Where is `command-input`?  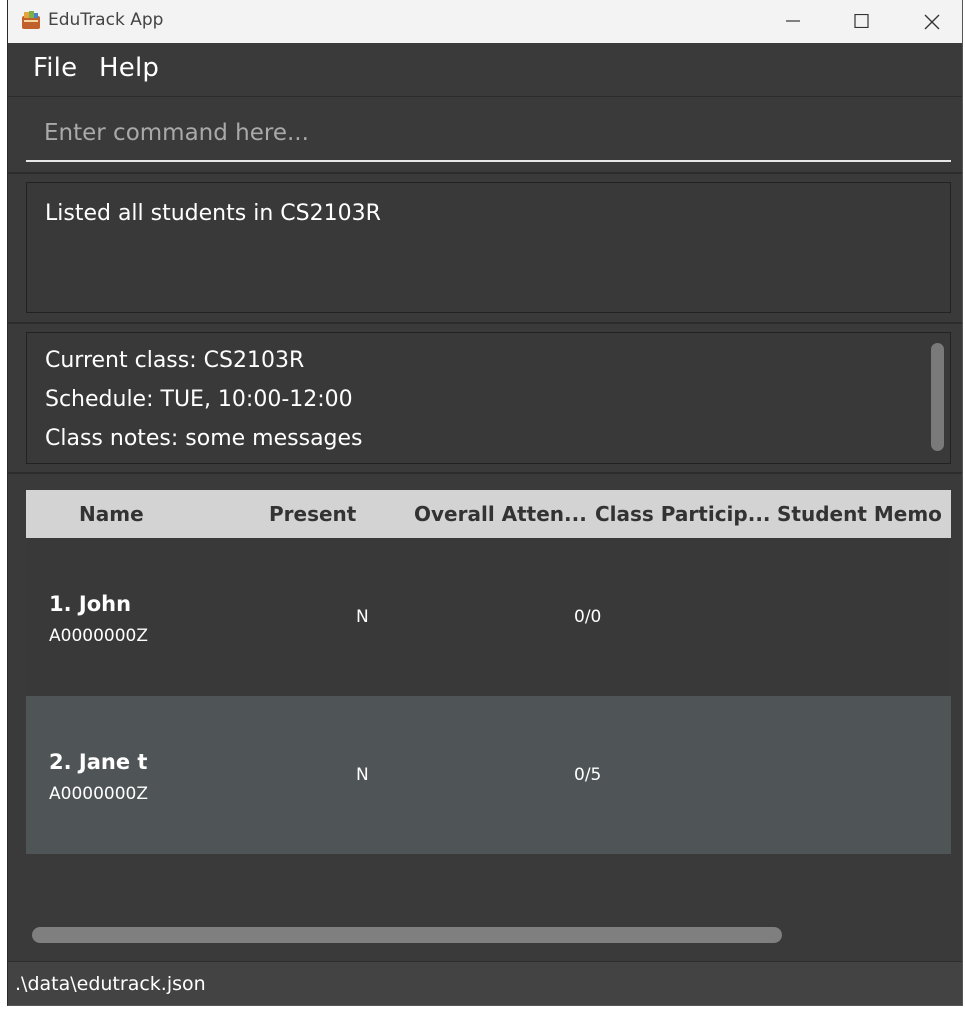 command-input is located at coordinates (488, 133).